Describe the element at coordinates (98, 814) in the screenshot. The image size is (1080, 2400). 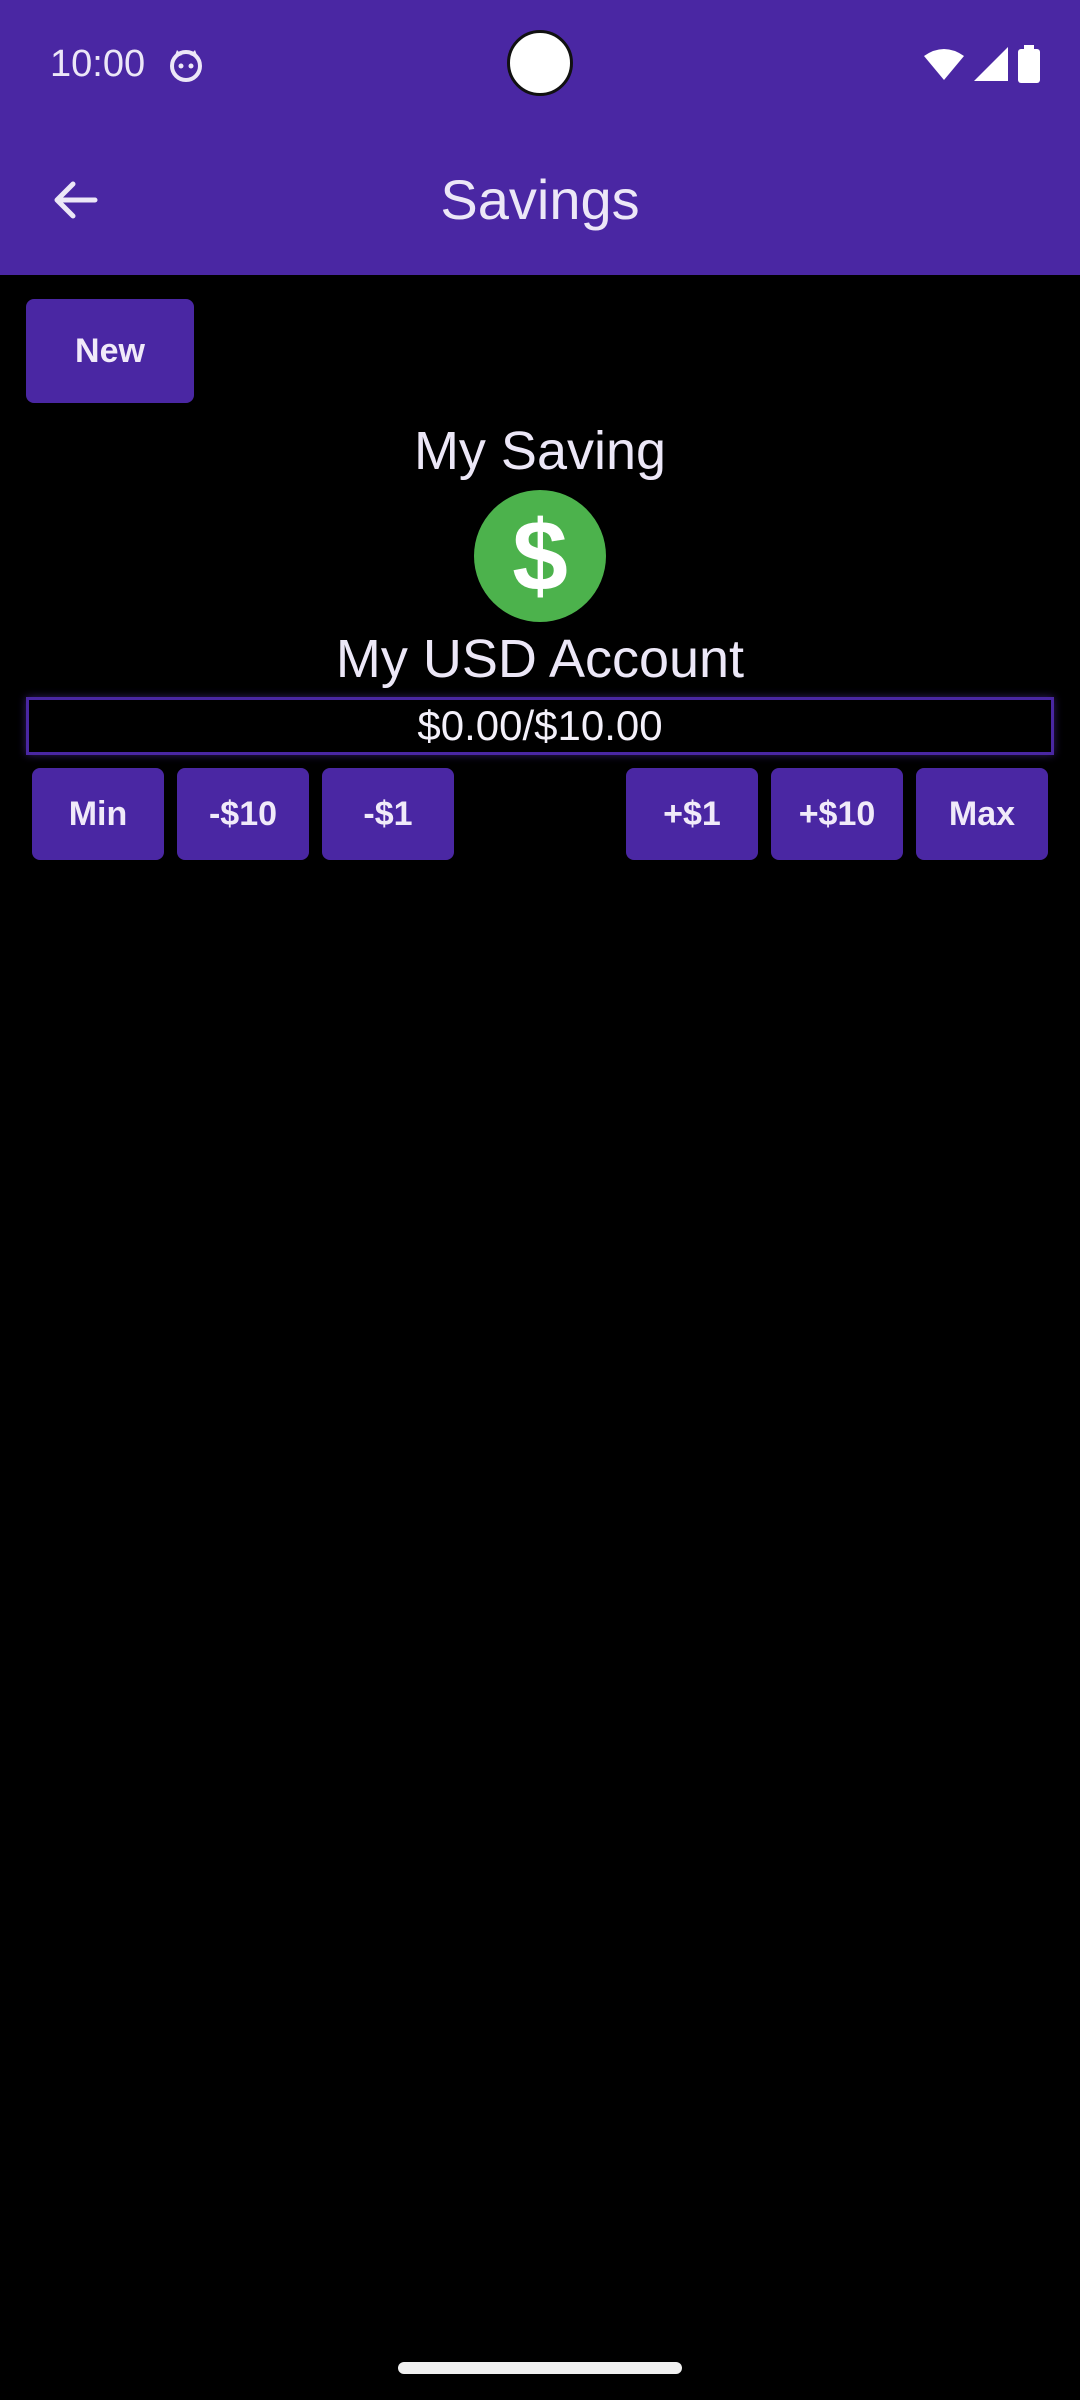
I see `min-button: Min` at that location.